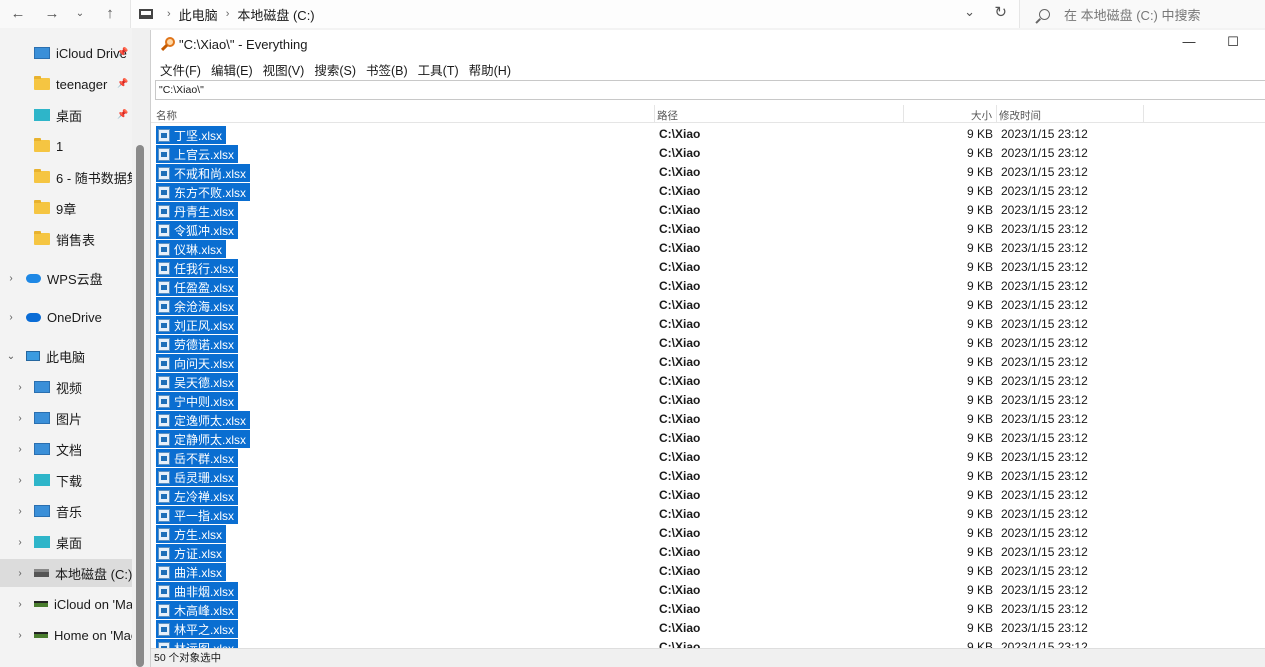  What do you see at coordinates (180, 69) in the screenshot?
I see `menu-file: 文件(F)` at bounding box center [180, 69].